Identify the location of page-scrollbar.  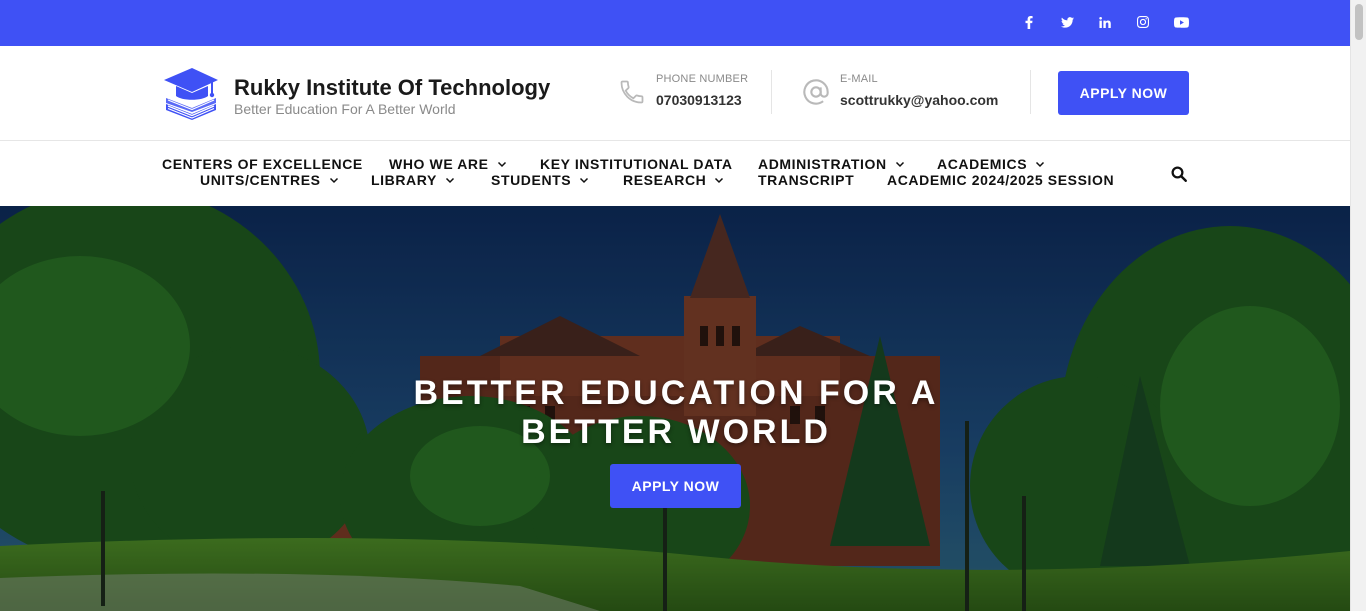
(1358, 305).